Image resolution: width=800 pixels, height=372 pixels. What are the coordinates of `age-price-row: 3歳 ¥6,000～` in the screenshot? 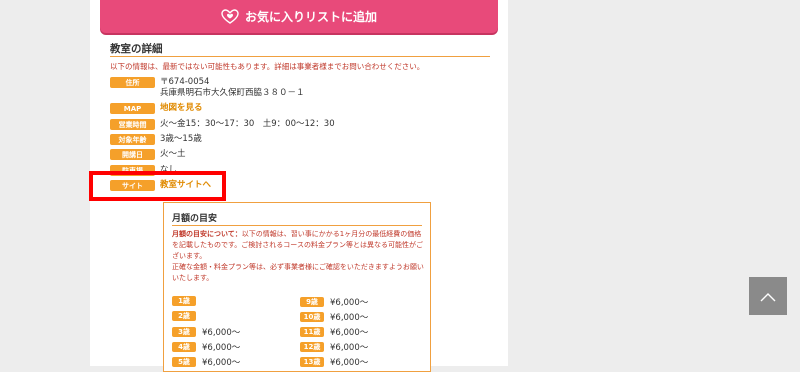 It's located at (206, 332).